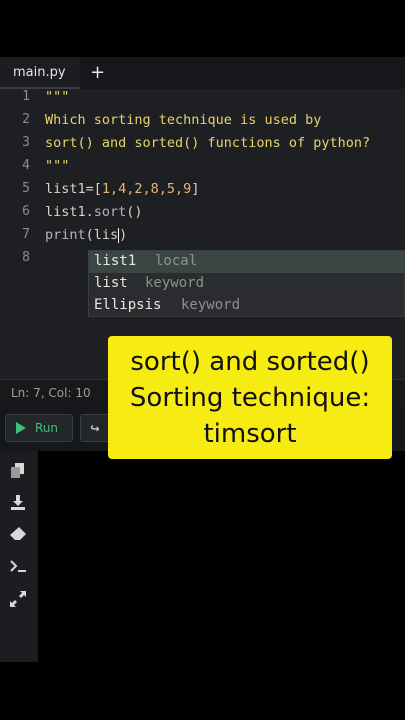 The width and height of the screenshot is (405, 720). Describe the element at coordinates (26, 188) in the screenshot. I see `line-number: 5` at that location.